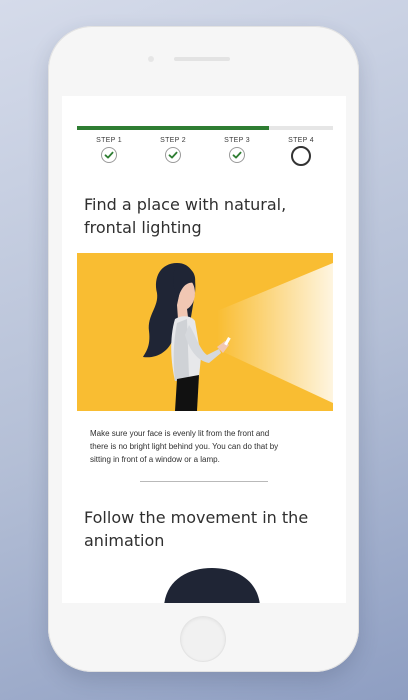  What do you see at coordinates (237, 140) in the screenshot?
I see `step-label: STEP 3` at bounding box center [237, 140].